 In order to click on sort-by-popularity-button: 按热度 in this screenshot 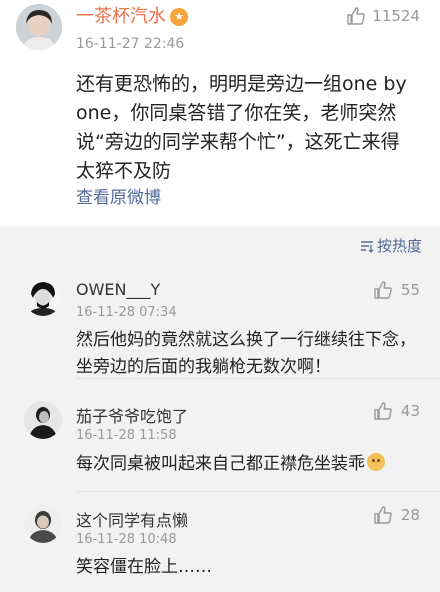, I will do `click(391, 245)`.